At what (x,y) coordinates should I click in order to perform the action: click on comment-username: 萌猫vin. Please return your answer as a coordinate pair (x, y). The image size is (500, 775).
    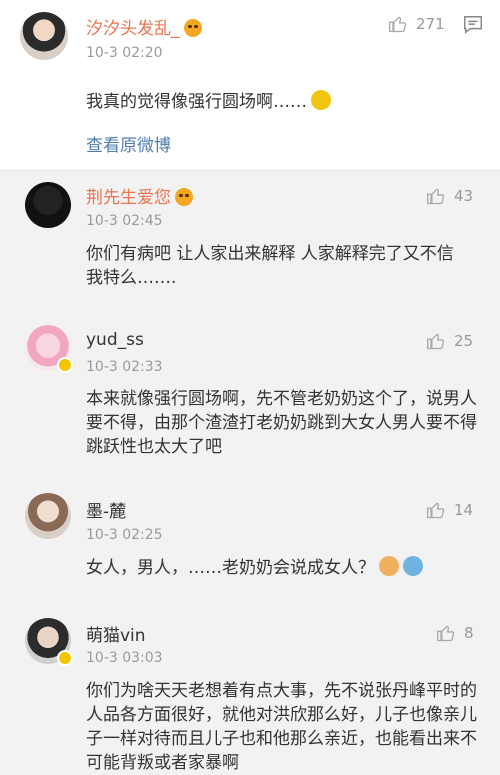
    Looking at the image, I should click on (116, 633).